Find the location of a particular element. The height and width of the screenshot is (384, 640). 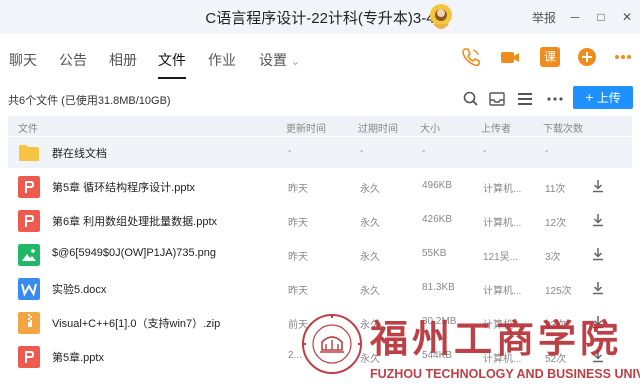

upload-label: 上传 is located at coordinates (608, 98).